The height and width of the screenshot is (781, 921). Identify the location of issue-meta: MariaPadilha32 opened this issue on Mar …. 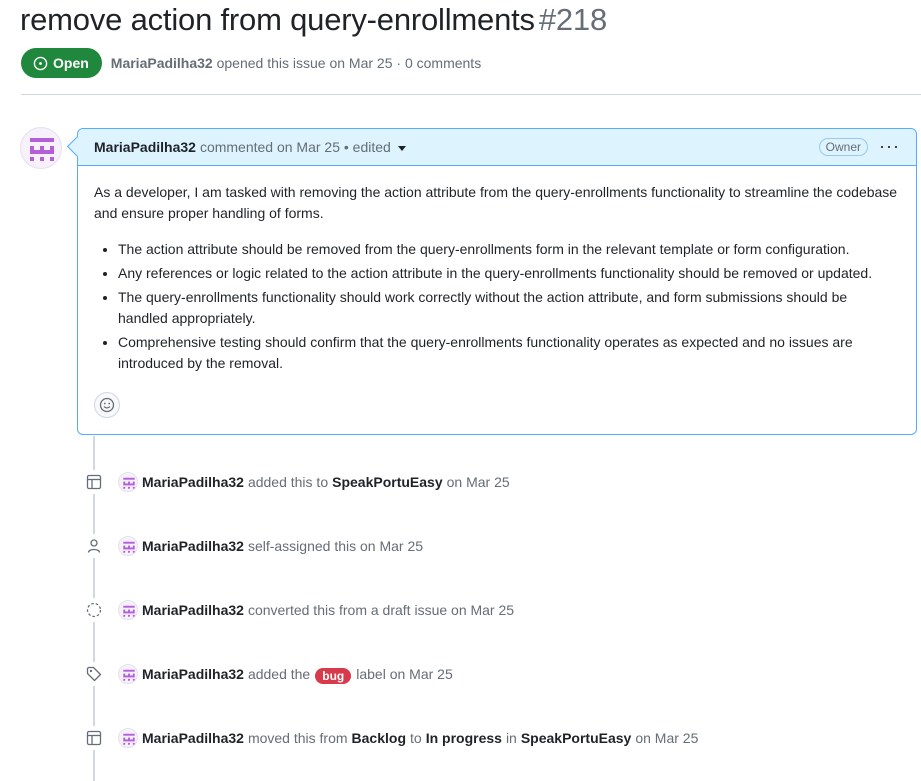
(296, 63).